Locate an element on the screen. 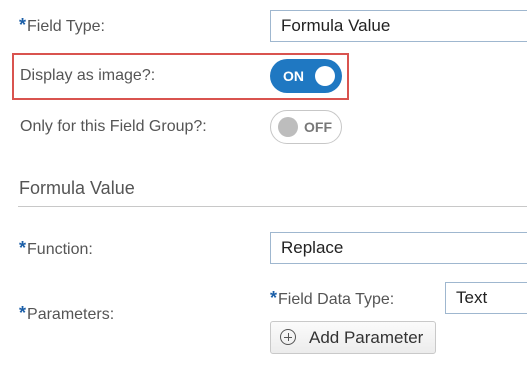 The image size is (527, 370). only-field-group-toggle: OFF is located at coordinates (306, 127).